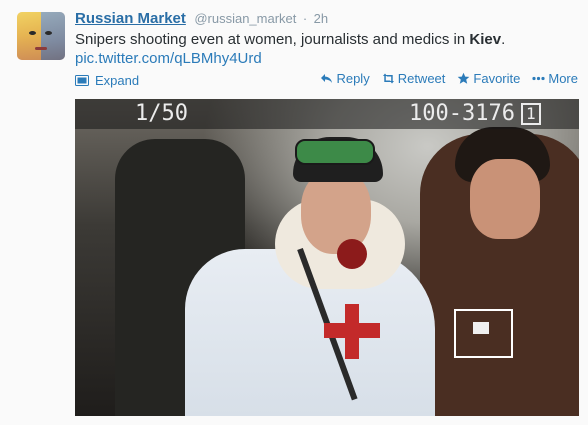 The image size is (588, 425). What do you see at coordinates (505, 199) in the screenshot?
I see `photo-figure-right-face` at bounding box center [505, 199].